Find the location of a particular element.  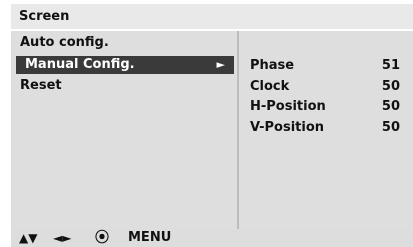

menu-item-label: Manual Config. is located at coordinates (80, 64).